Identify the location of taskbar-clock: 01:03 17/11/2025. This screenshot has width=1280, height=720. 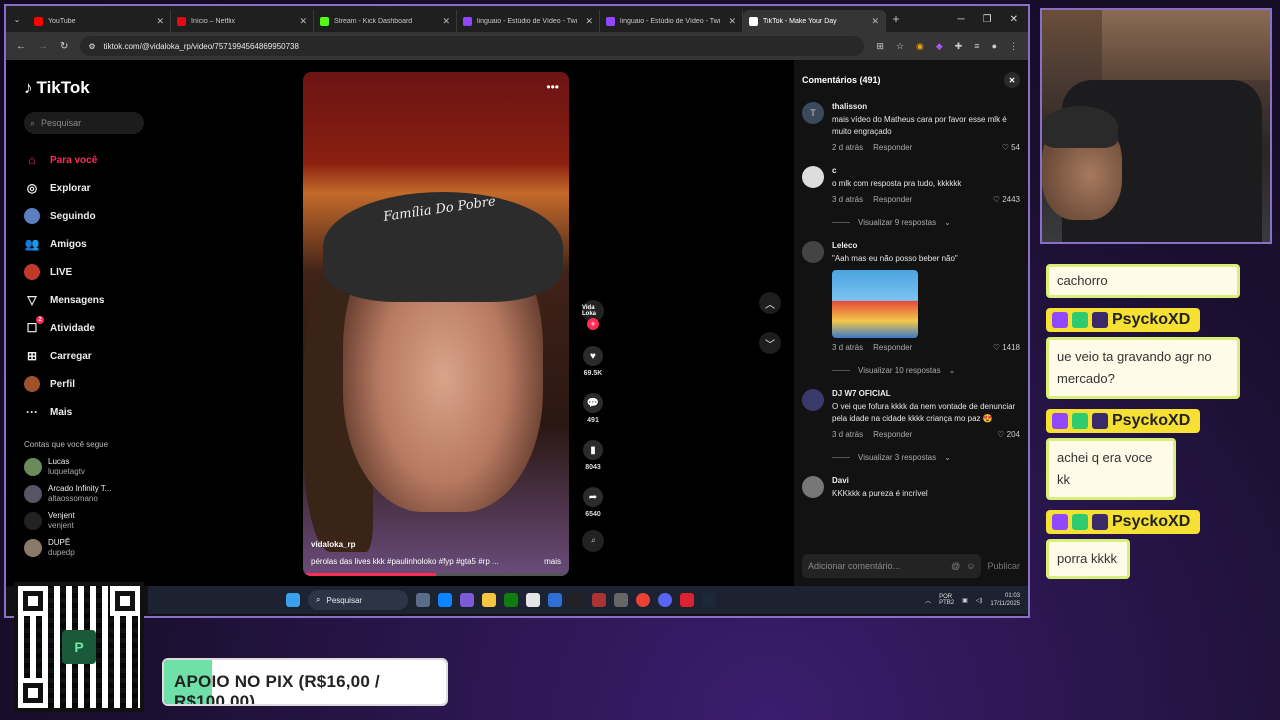
(1005, 600).